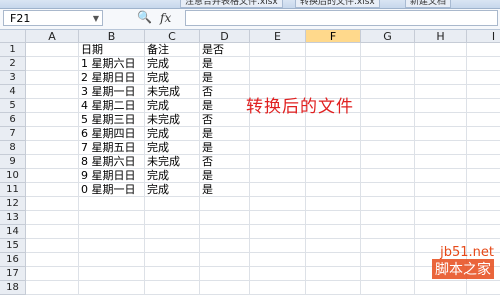 This screenshot has width=500, height=295. Describe the element at coordinates (13, 36) in the screenshot. I see `select-all-corner` at that location.